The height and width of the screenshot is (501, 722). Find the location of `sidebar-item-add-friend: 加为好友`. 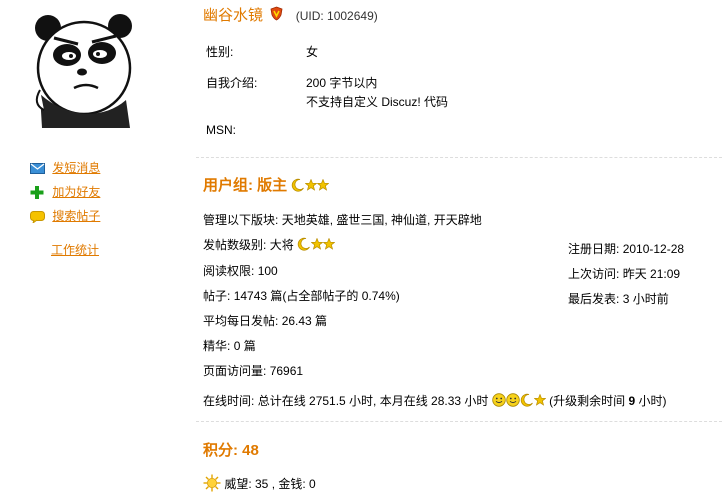

sidebar-item-add-friend: 加为好友 is located at coordinates (65, 191).